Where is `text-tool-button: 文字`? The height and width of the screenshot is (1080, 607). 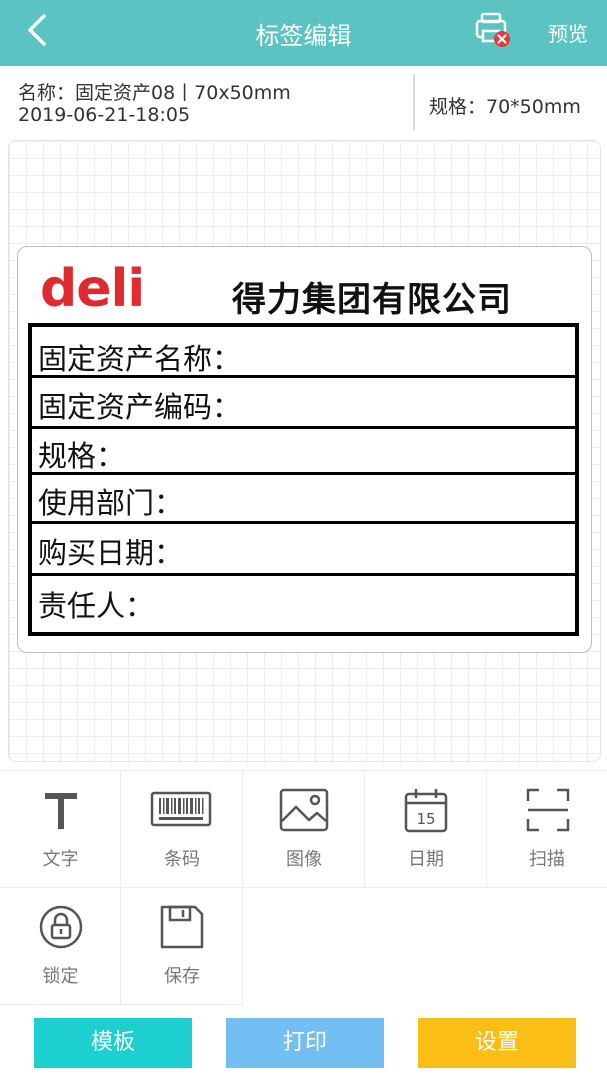
text-tool-button: 文字 is located at coordinates (60, 829).